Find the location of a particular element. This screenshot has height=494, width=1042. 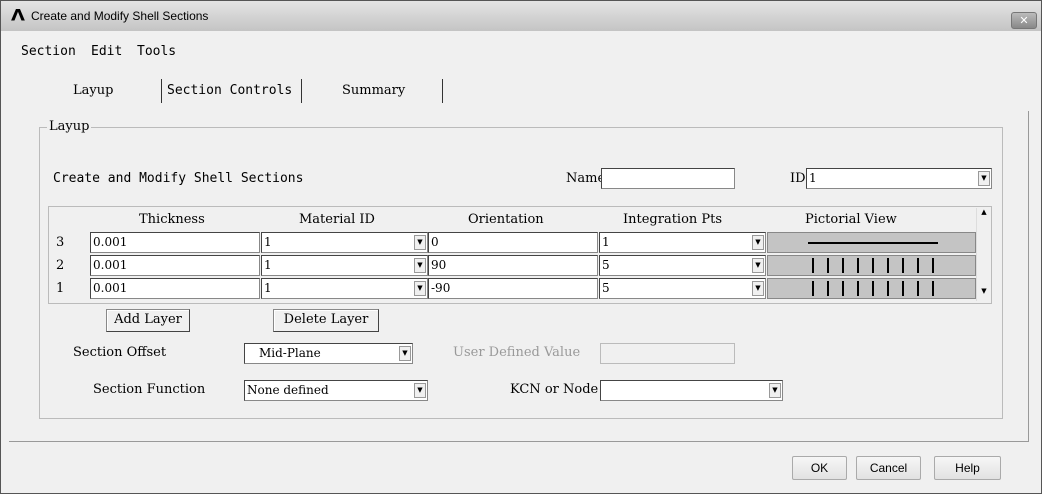

scroll-down-icon: ▼ is located at coordinates (984, 294).